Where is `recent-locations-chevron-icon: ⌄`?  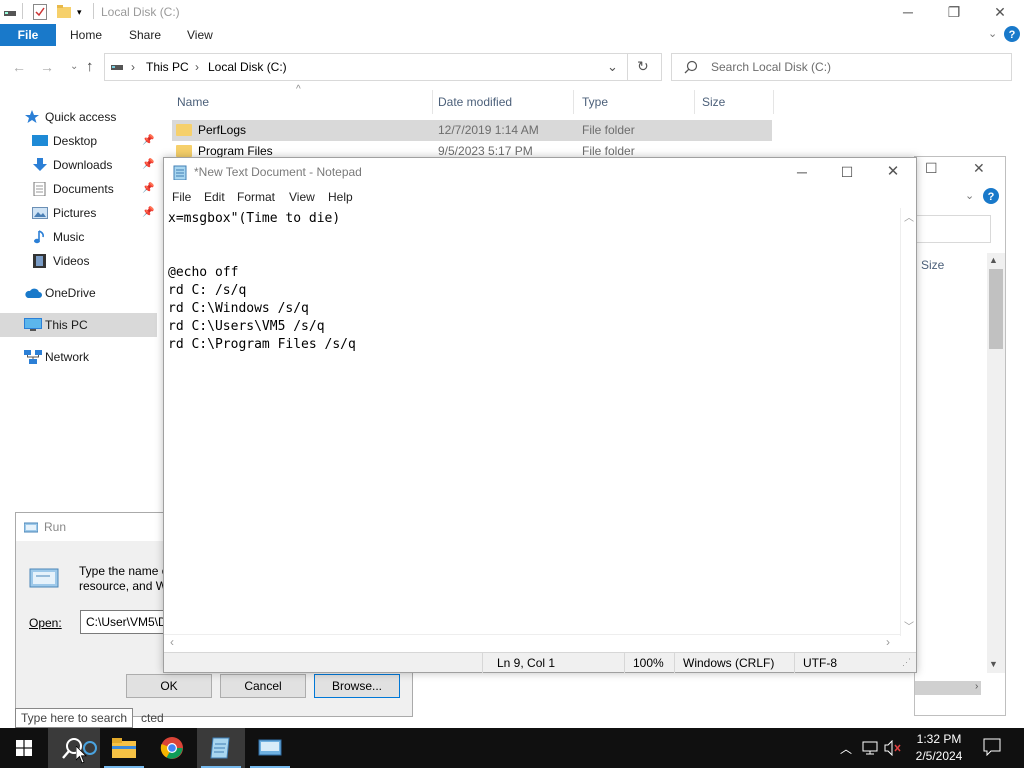 recent-locations-chevron-icon: ⌄ is located at coordinates (74, 66).